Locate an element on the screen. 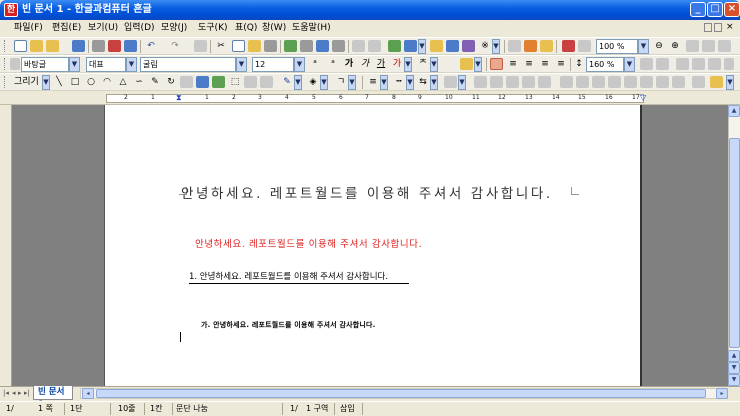 The height and width of the screenshot is (416, 740). style-dropdown-icon: ▼ is located at coordinates (74, 64).